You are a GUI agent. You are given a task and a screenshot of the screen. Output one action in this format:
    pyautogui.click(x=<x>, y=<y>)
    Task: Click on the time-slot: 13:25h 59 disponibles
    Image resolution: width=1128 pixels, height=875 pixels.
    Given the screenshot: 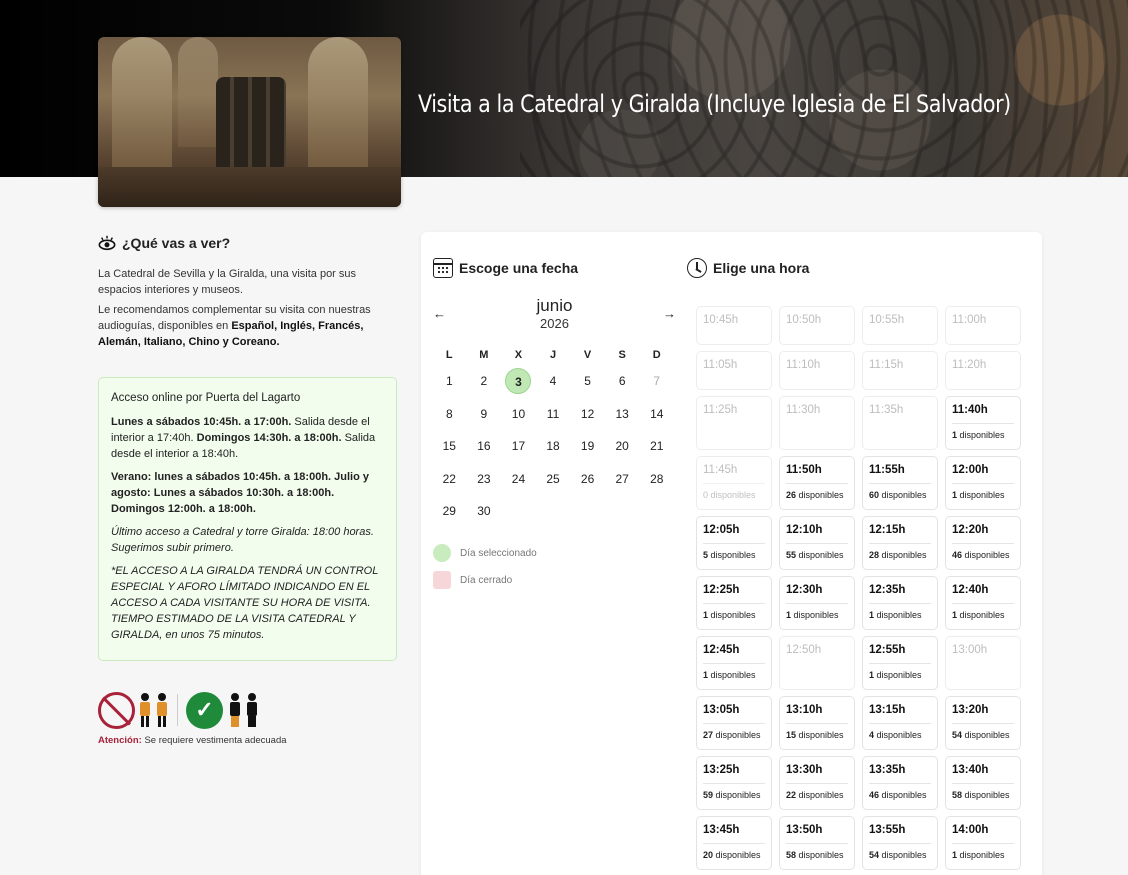 What is the action you would take?
    pyautogui.click(x=734, y=783)
    